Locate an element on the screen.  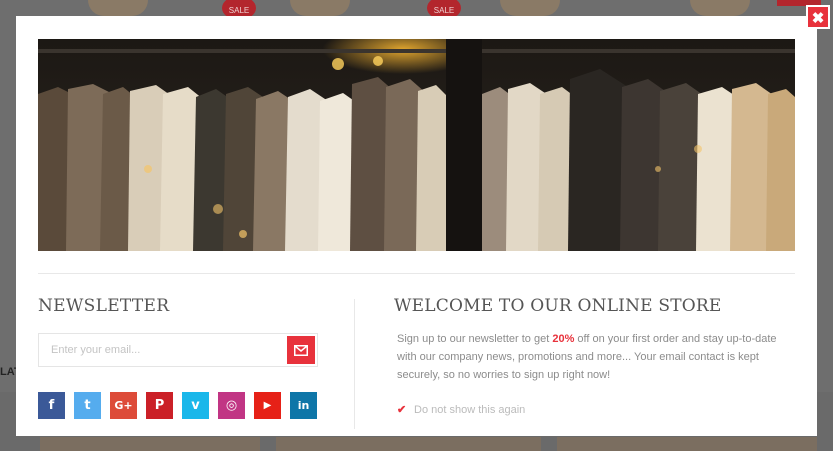
dont-show-again-label: Do not show this again is located at coordinates (470, 410).